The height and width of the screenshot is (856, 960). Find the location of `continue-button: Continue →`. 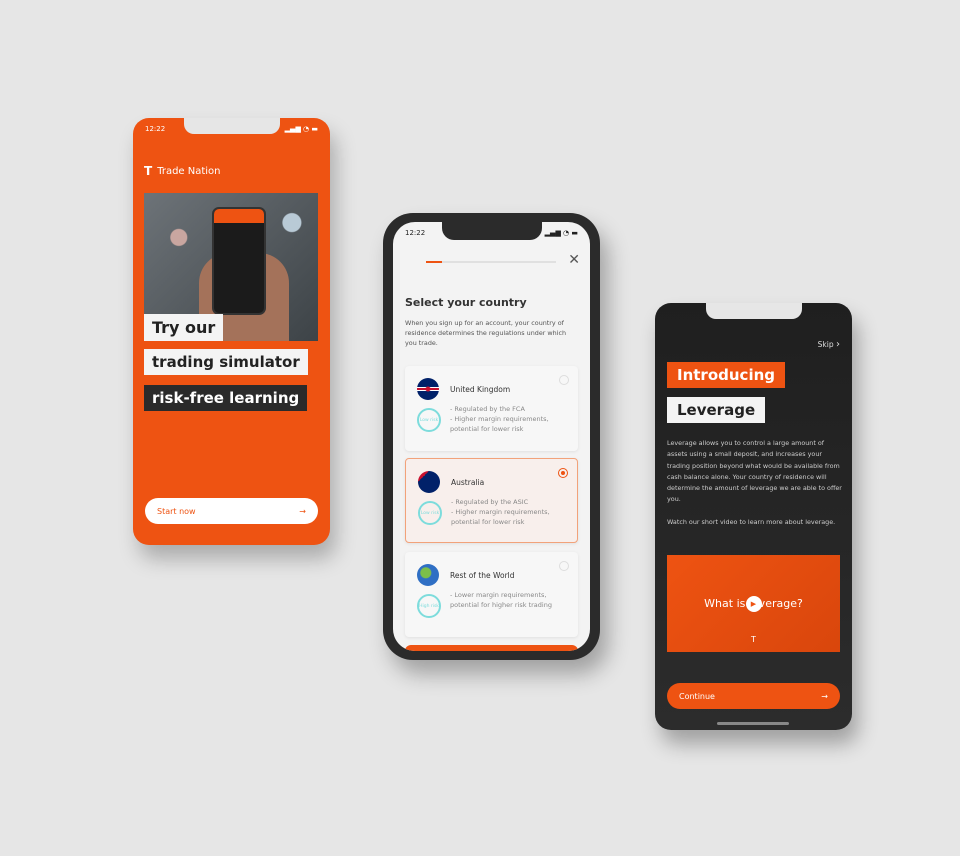

continue-button: Continue → is located at coordinates (753, 696).